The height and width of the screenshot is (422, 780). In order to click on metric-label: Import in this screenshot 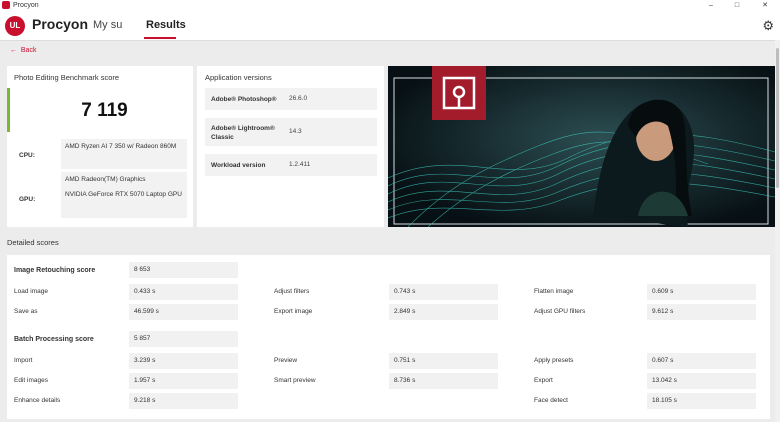, I will do `click(23, 360)`.